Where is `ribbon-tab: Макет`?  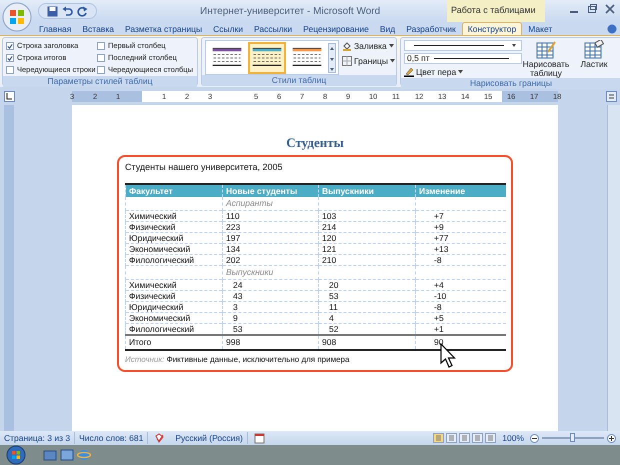
ribbon-tab: Макет is located at coordinates (540, 28).